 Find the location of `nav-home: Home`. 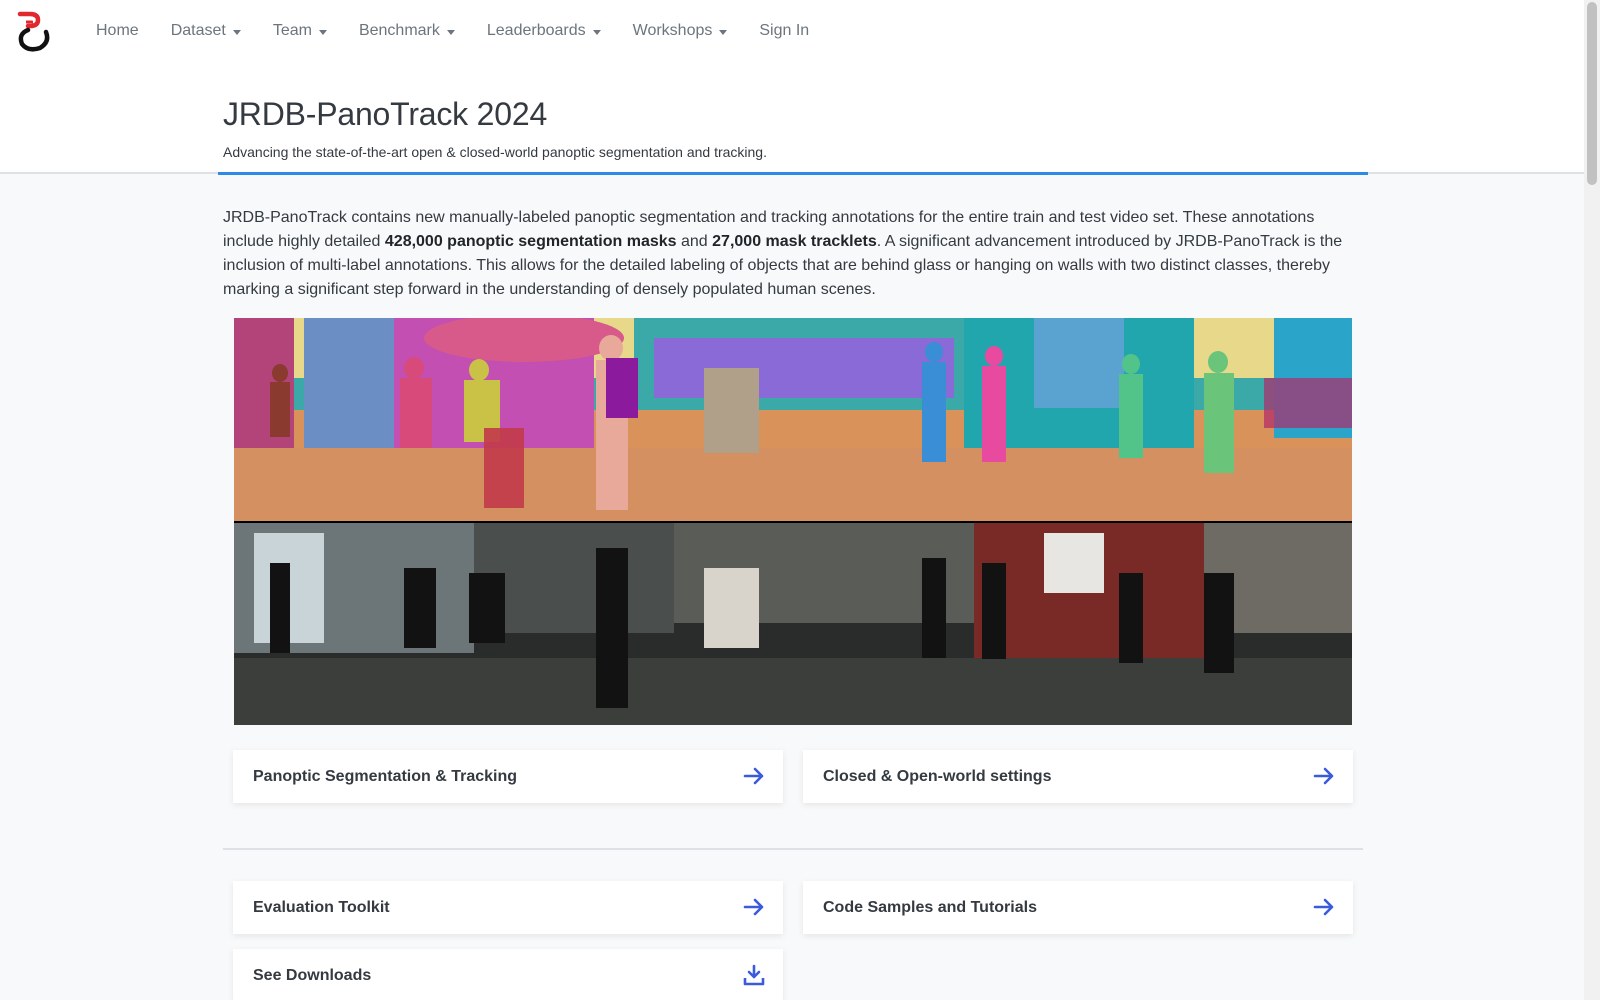

nav-home: Home is located at coordinates (117, 31).